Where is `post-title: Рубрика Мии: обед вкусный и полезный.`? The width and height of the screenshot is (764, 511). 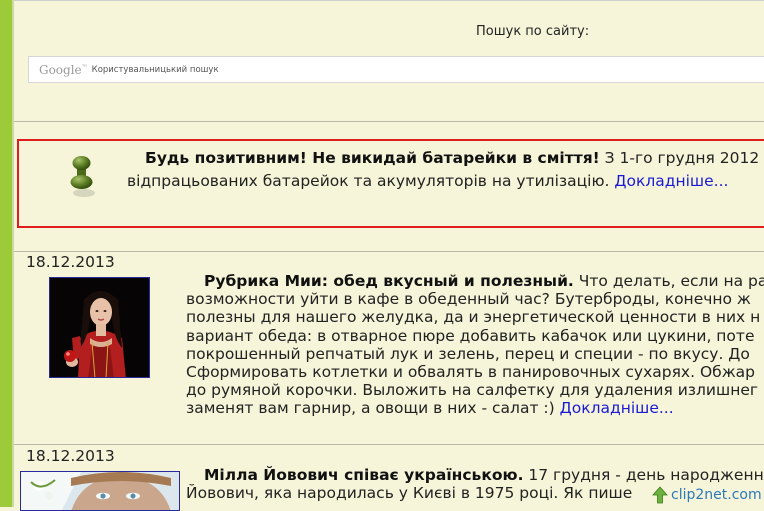 post-title: Рубрика Мии: обед вкусный и полезный. is located at coordinates (389, 281).